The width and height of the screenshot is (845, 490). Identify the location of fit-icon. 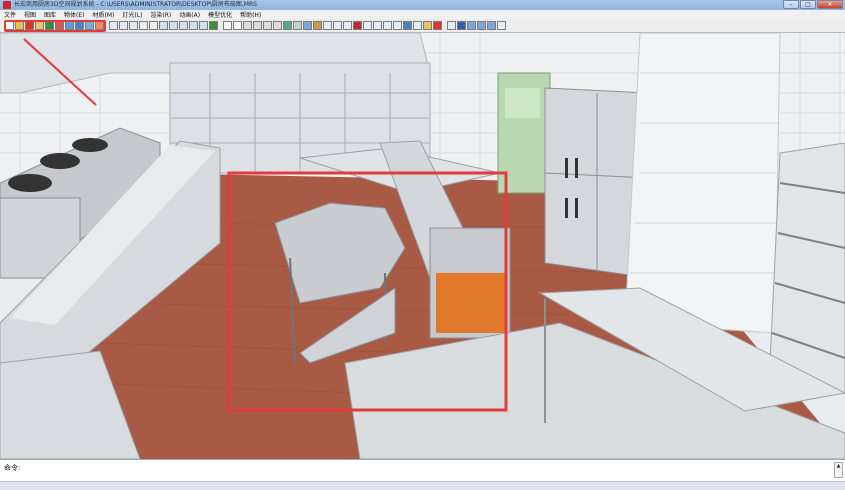
(501, 25).